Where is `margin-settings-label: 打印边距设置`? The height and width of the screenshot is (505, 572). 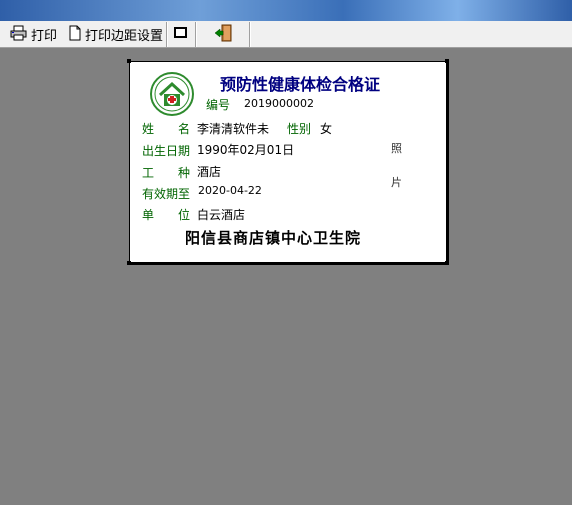 margin-settings-label: 打印边距设置 is located at coordinates (124, 36).